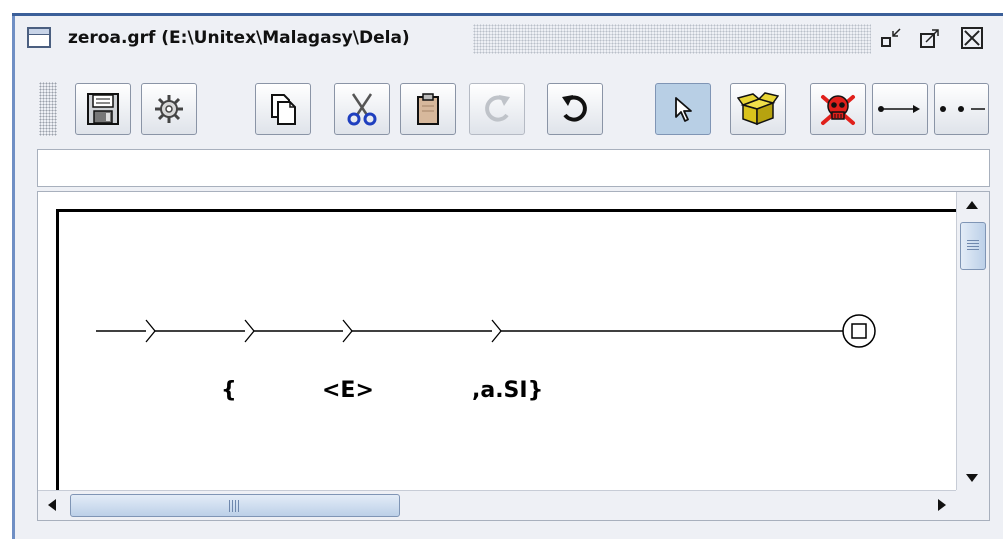 The height and width of the screenshot is (539, 1003). What do you see at coordinates (234, 506) in the screenshot?
I see `horizontal-thumb-grip` at bounding box center [234, 506].